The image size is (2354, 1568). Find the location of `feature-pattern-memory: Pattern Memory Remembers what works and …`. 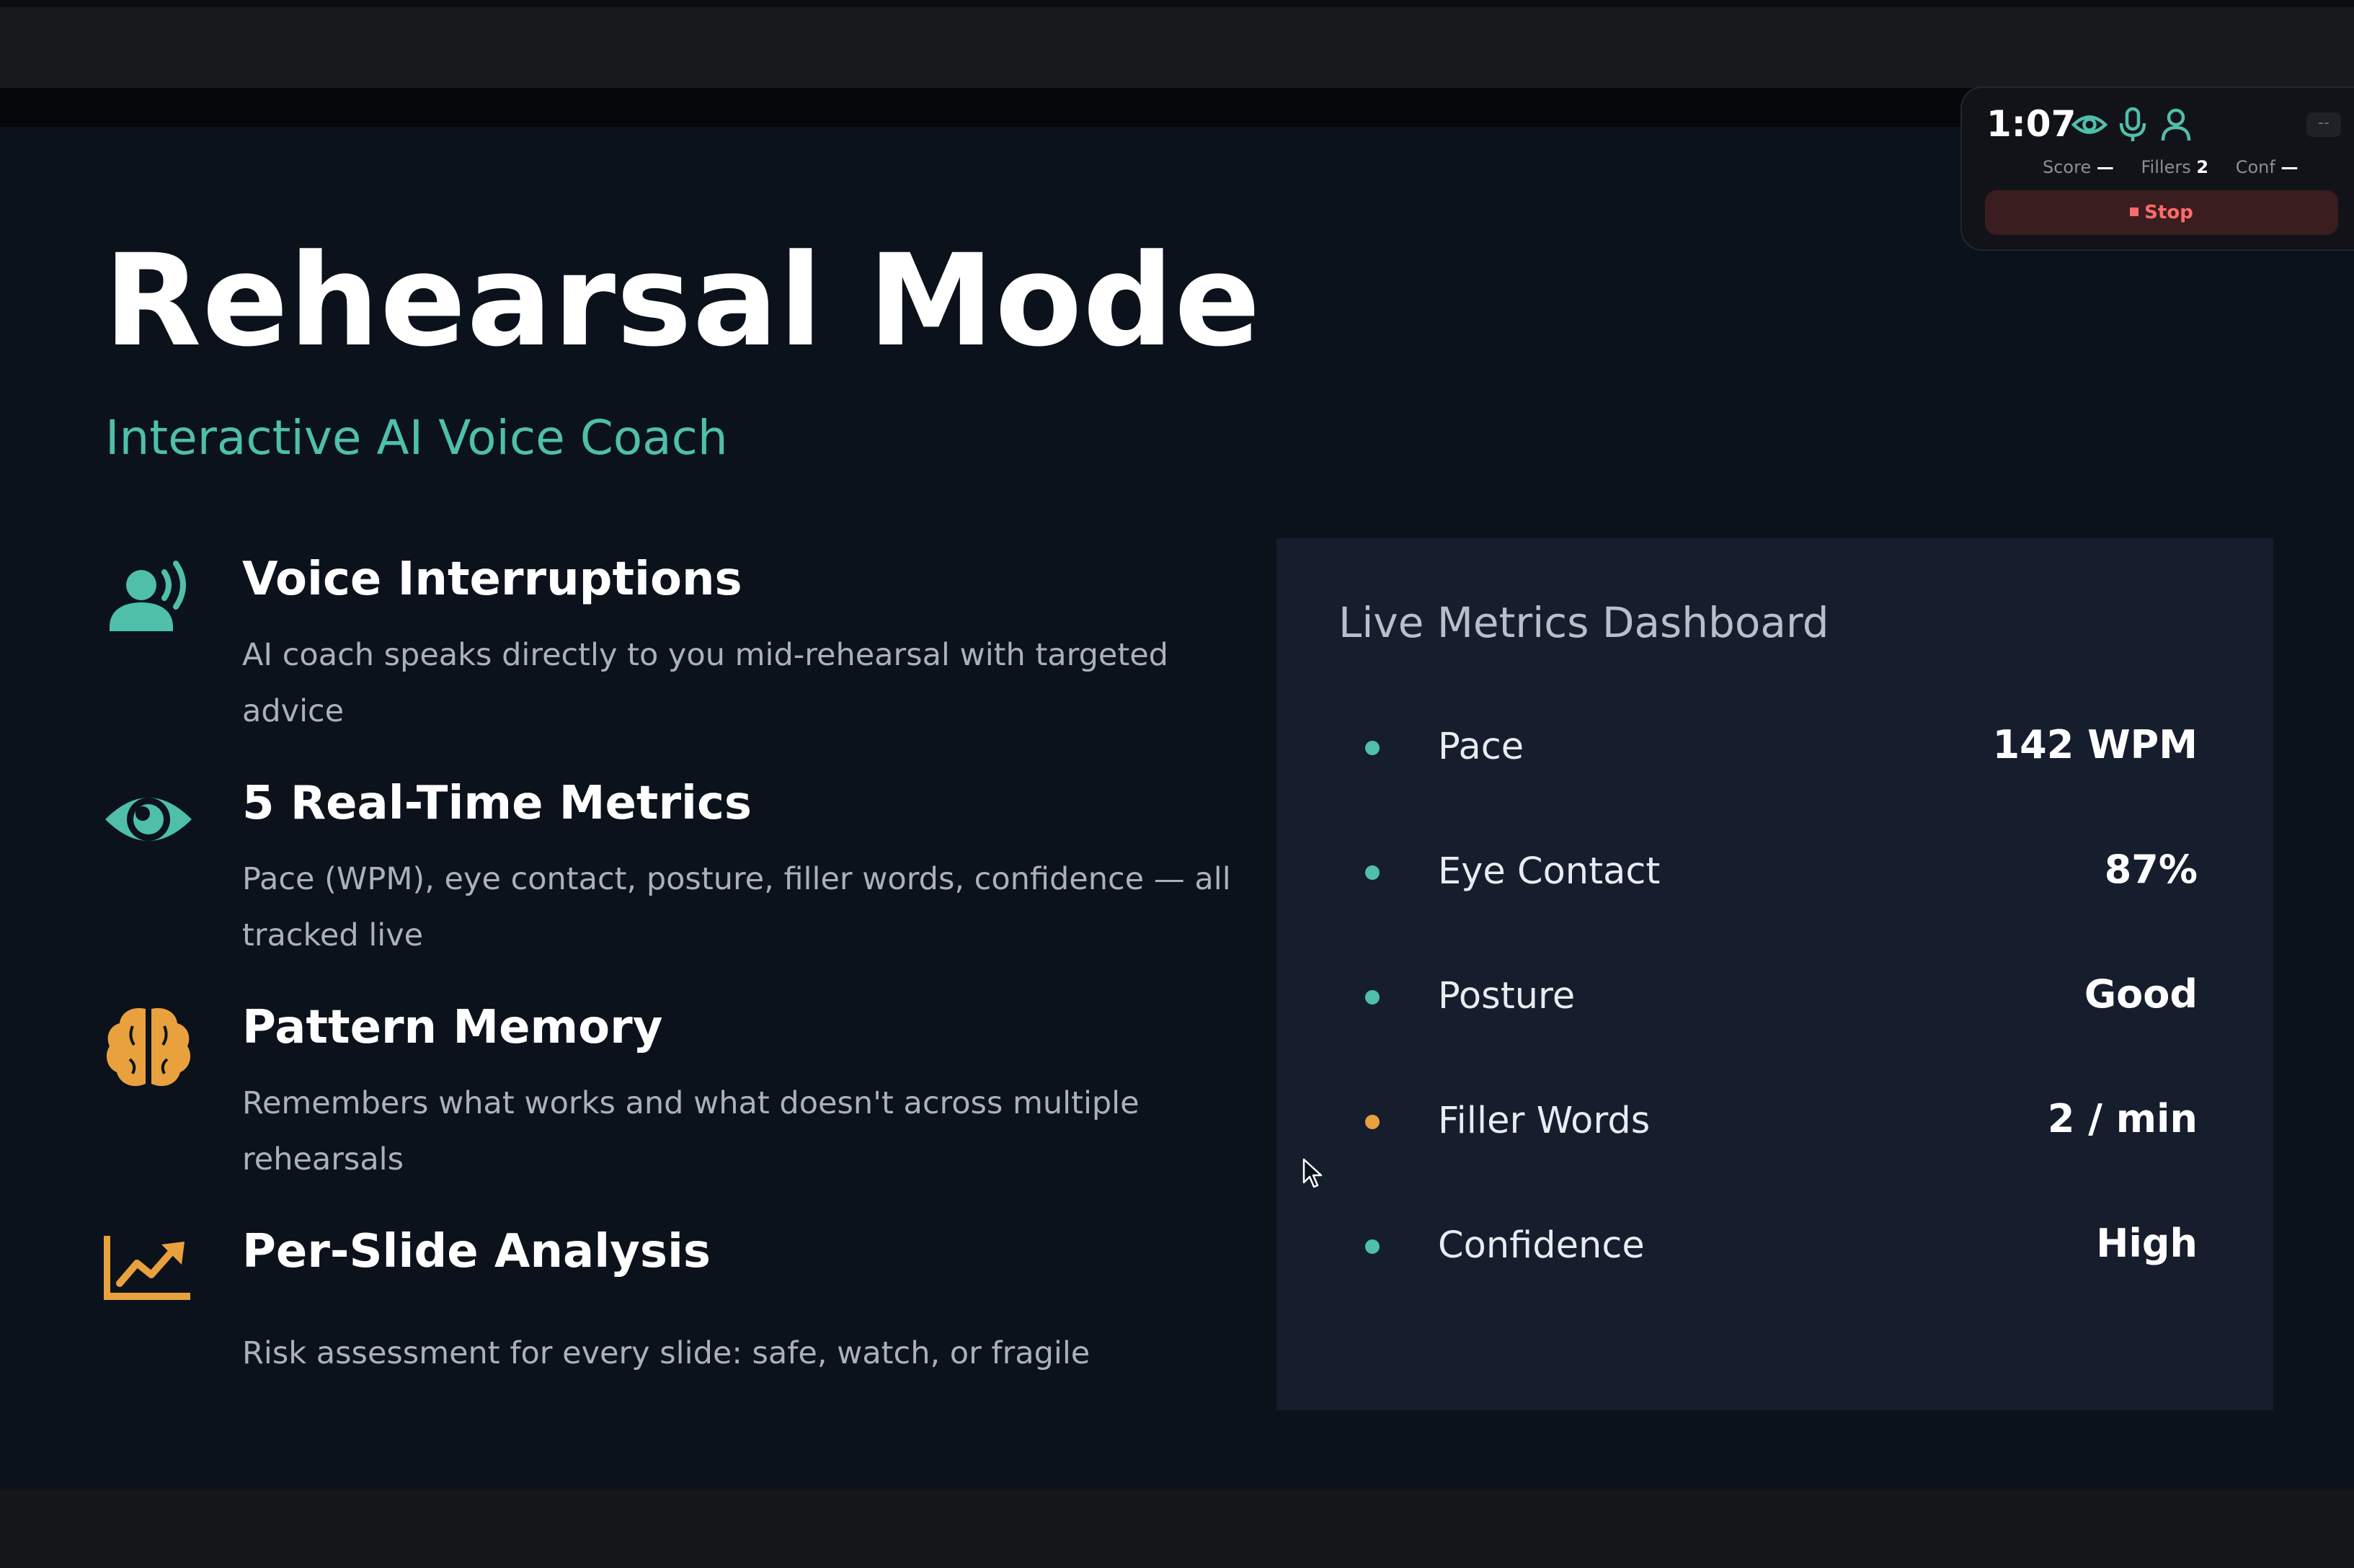

feature-pattern-memory: Pattern Memory Remembers what works and … is located at coordinates (645, 1111).